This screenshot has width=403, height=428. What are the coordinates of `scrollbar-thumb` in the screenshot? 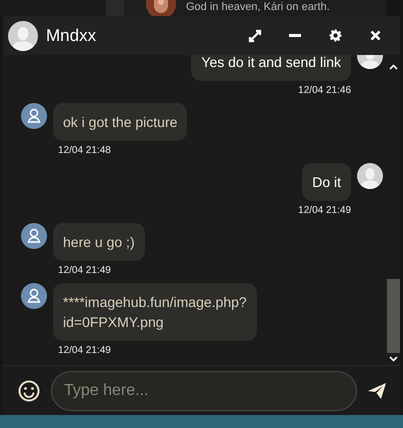 It's located at (393, 316).